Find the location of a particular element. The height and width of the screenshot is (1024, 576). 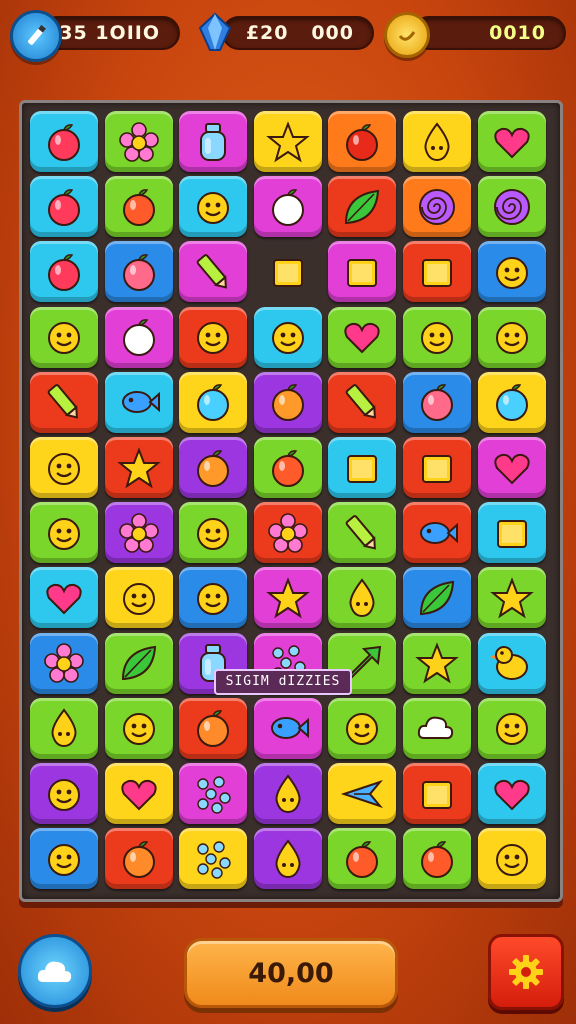

flower-icon is located at coordinates (138, 141).